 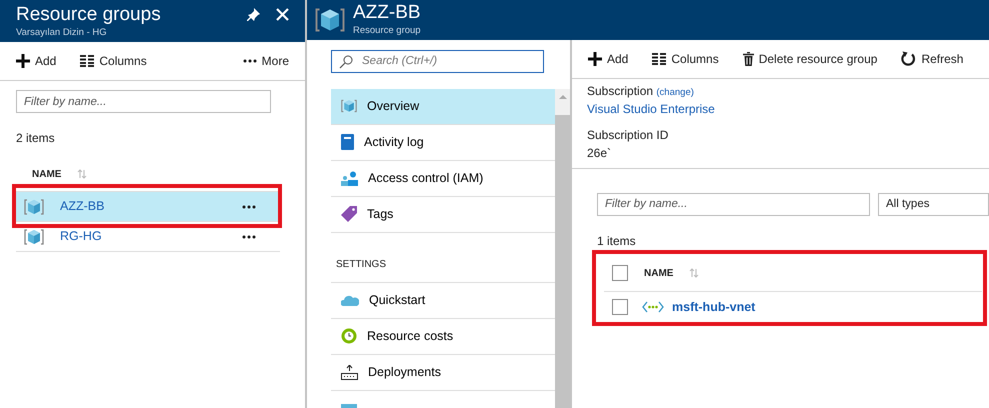 I want to click on resource-group-row: RG-HG, so click(x=148, y=237).